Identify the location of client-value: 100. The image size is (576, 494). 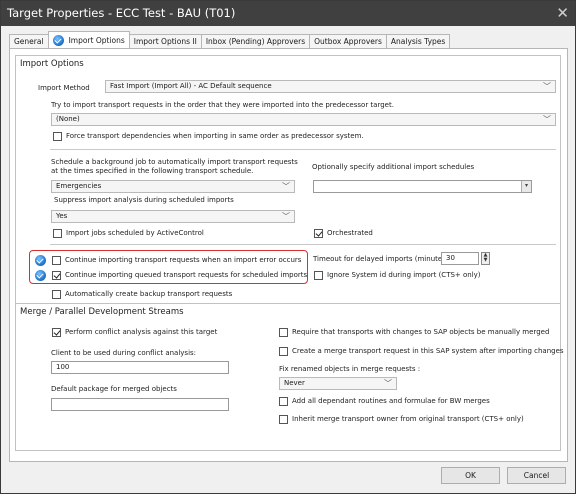
(63, 367).